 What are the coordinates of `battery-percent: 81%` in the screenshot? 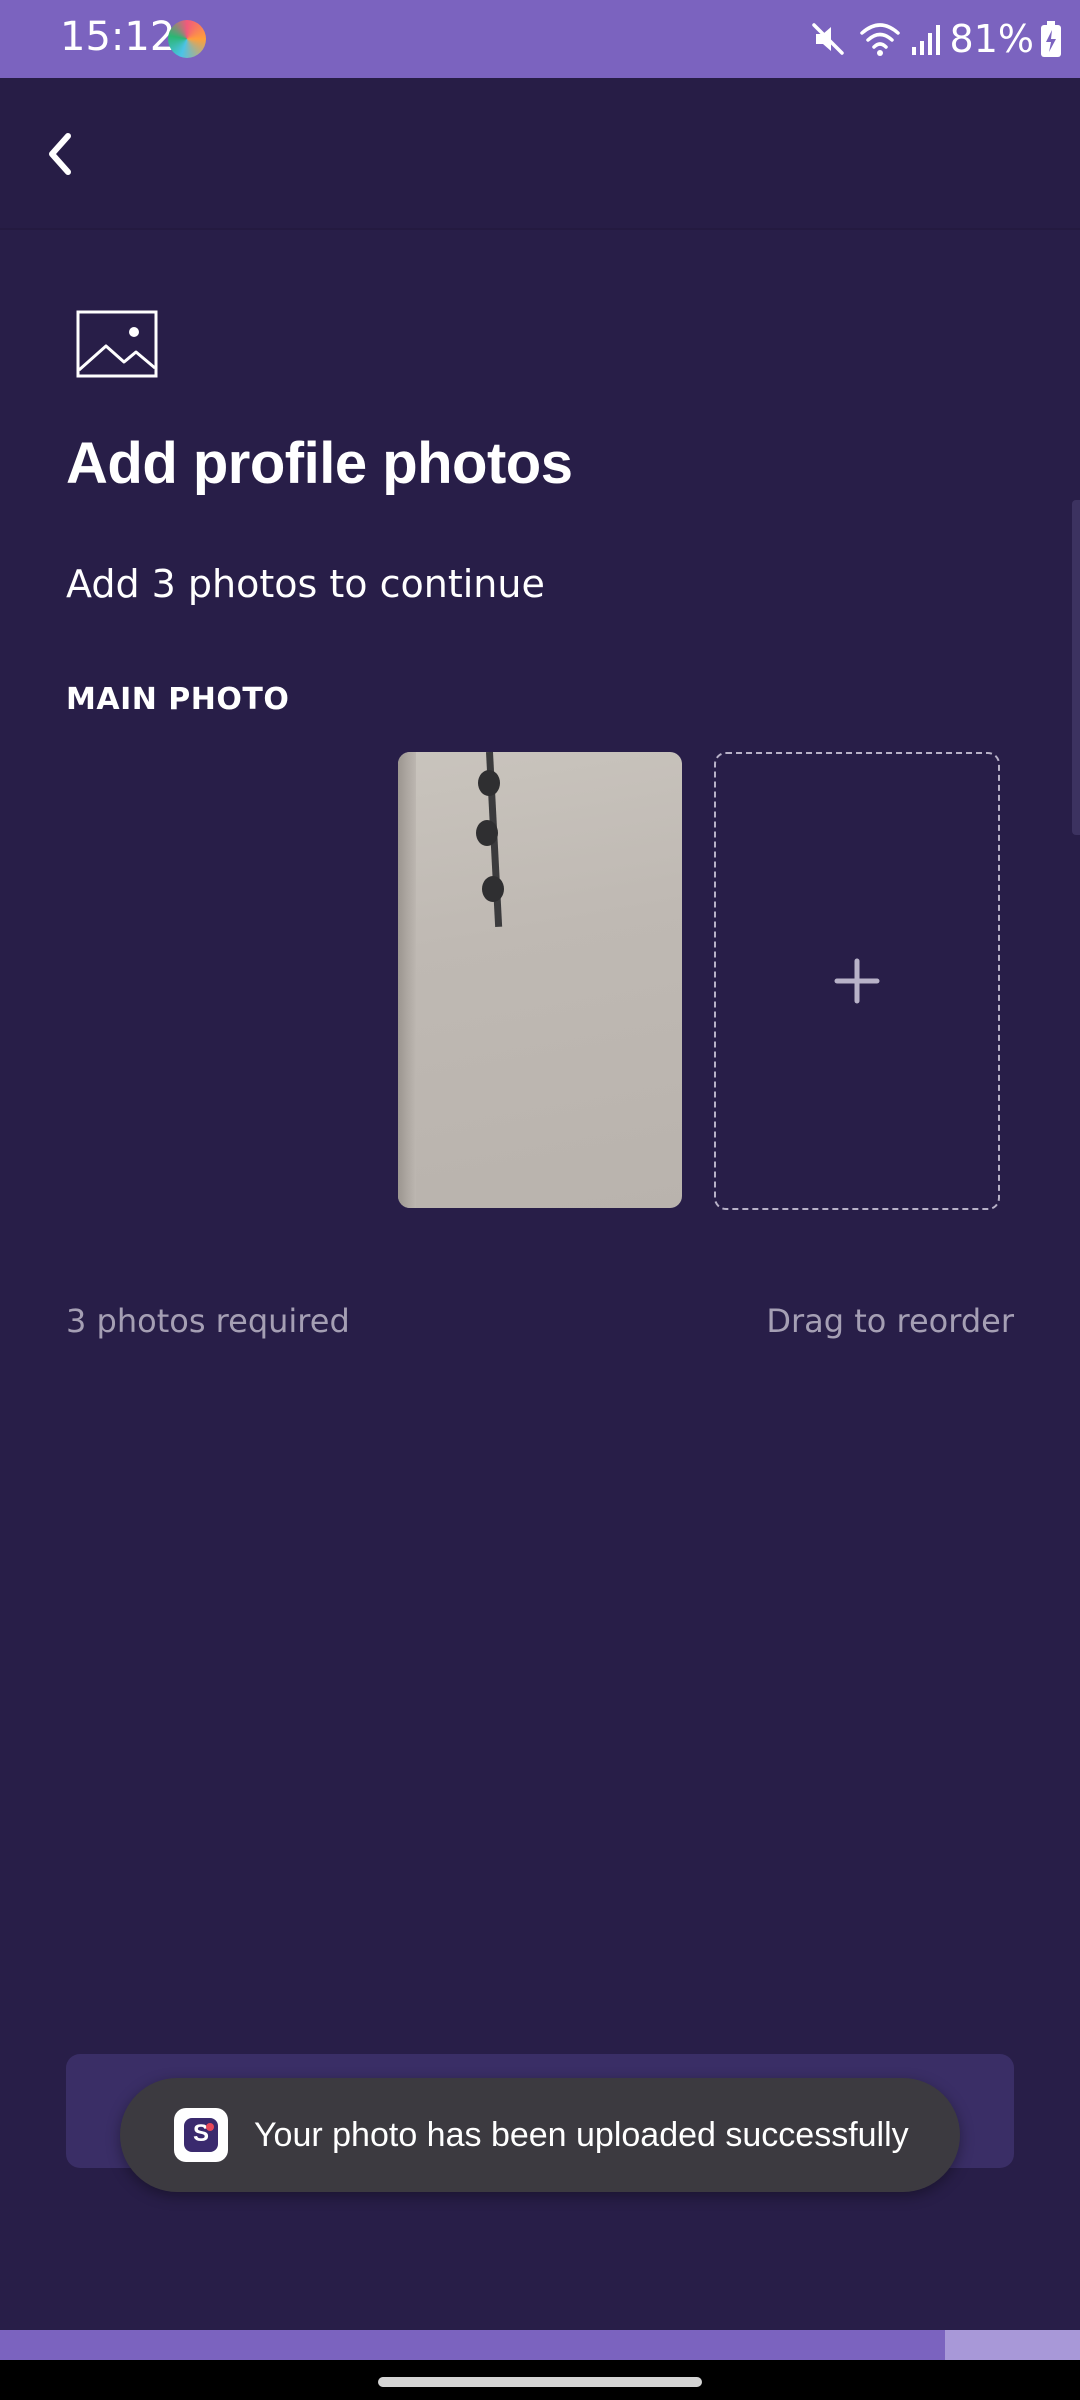 It's located at (991, 39).